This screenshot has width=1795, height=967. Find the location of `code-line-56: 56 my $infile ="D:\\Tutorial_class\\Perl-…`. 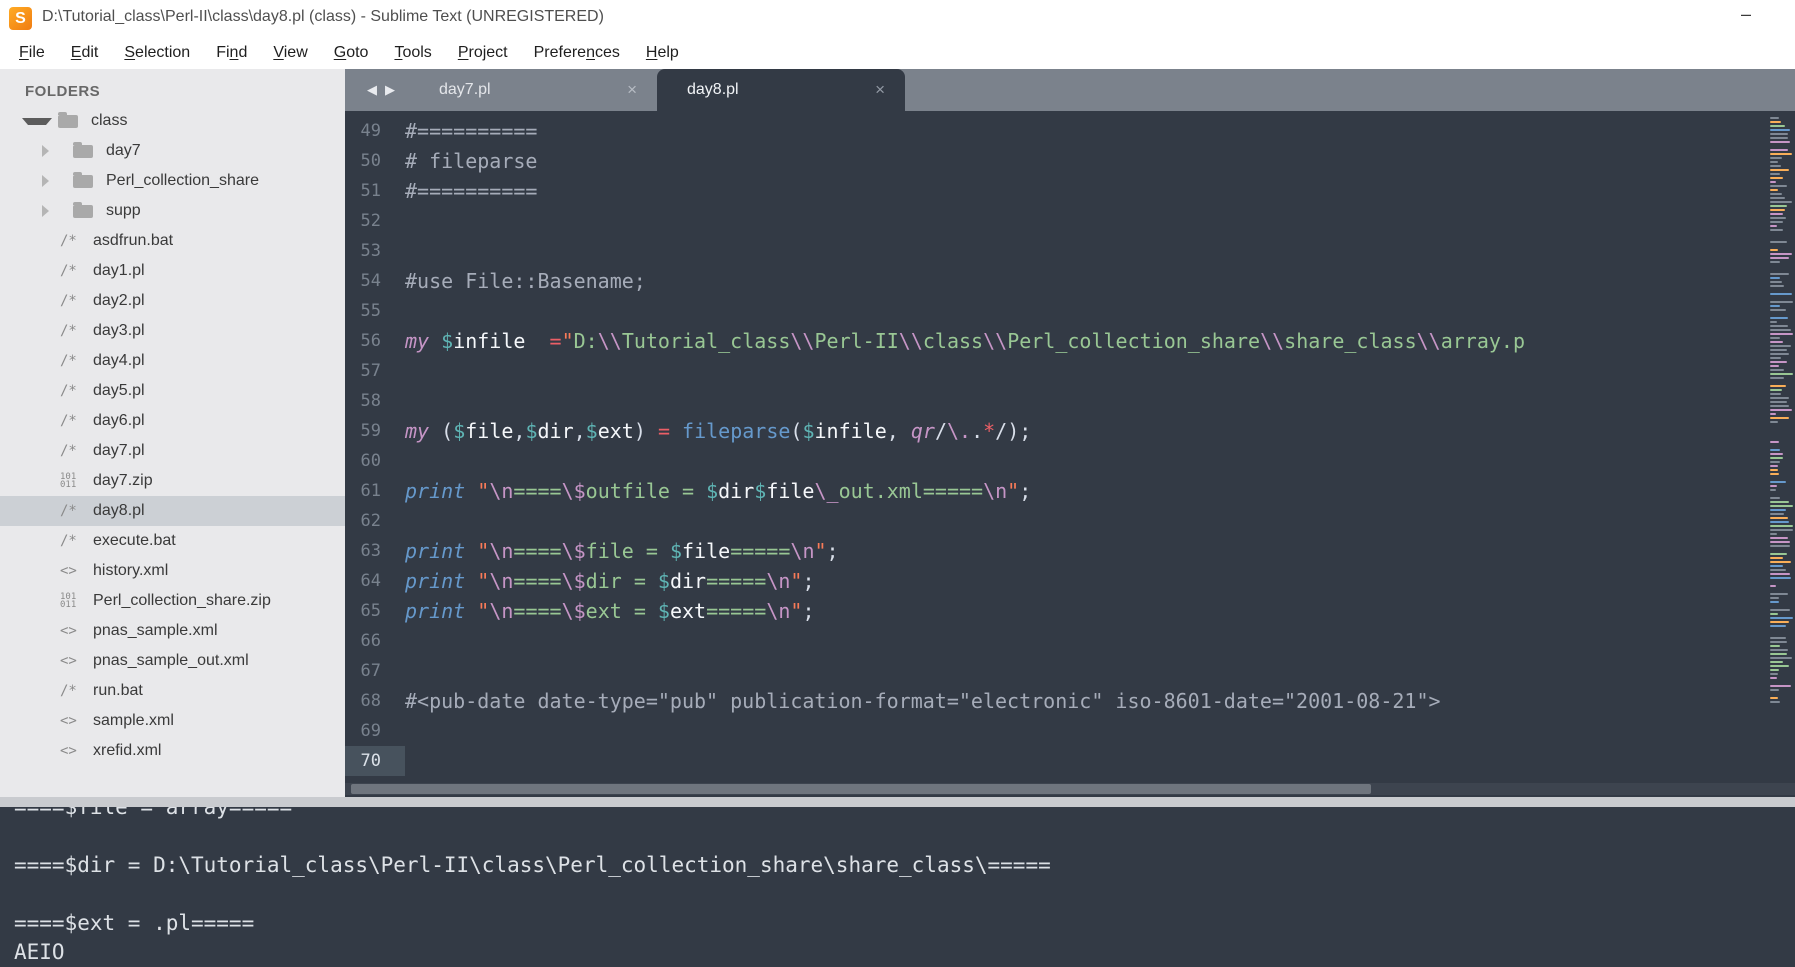

code-line-56: 56 my $infile ="D:\\Tutorial_class\\Perl-… is located at coordinates (1055, 341).